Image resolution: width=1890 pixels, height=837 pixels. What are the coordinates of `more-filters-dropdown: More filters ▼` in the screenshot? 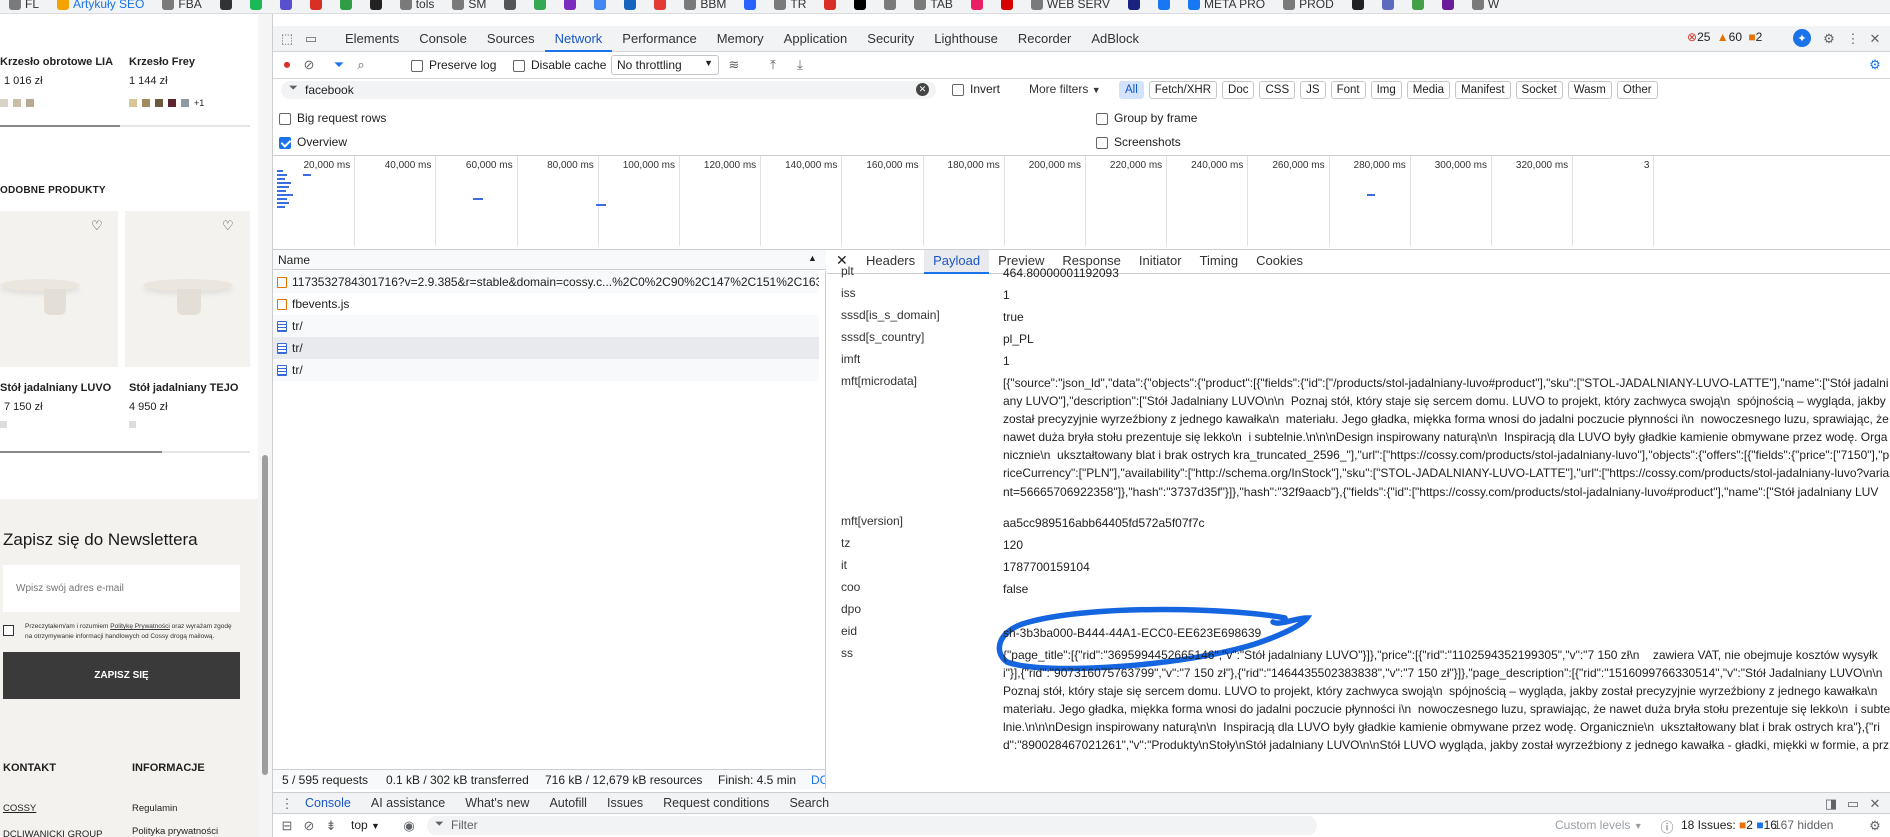 It's located at (1065, 89).